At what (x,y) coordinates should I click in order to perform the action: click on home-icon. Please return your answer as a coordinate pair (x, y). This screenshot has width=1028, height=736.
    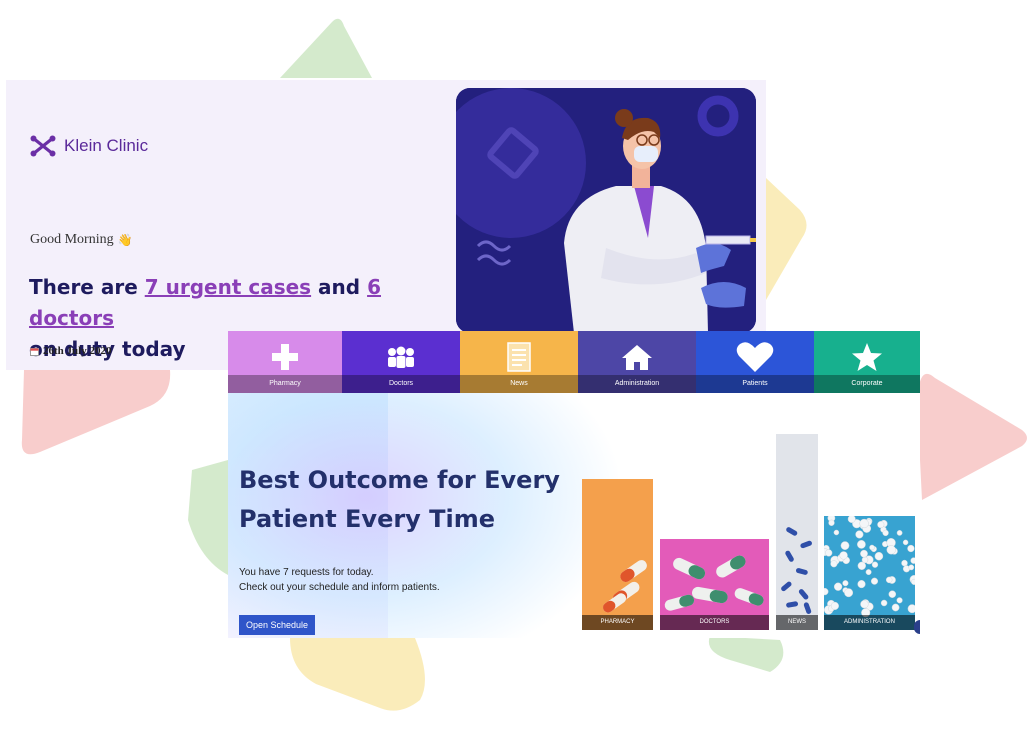
    Looking at the image, I should click on (637, 357).